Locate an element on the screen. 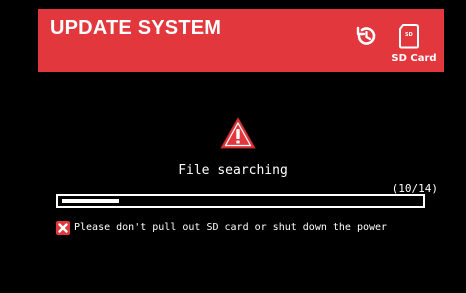 The height and width of the screenshot is (293, 466). progress-fill is located at coordinates (90, 201).